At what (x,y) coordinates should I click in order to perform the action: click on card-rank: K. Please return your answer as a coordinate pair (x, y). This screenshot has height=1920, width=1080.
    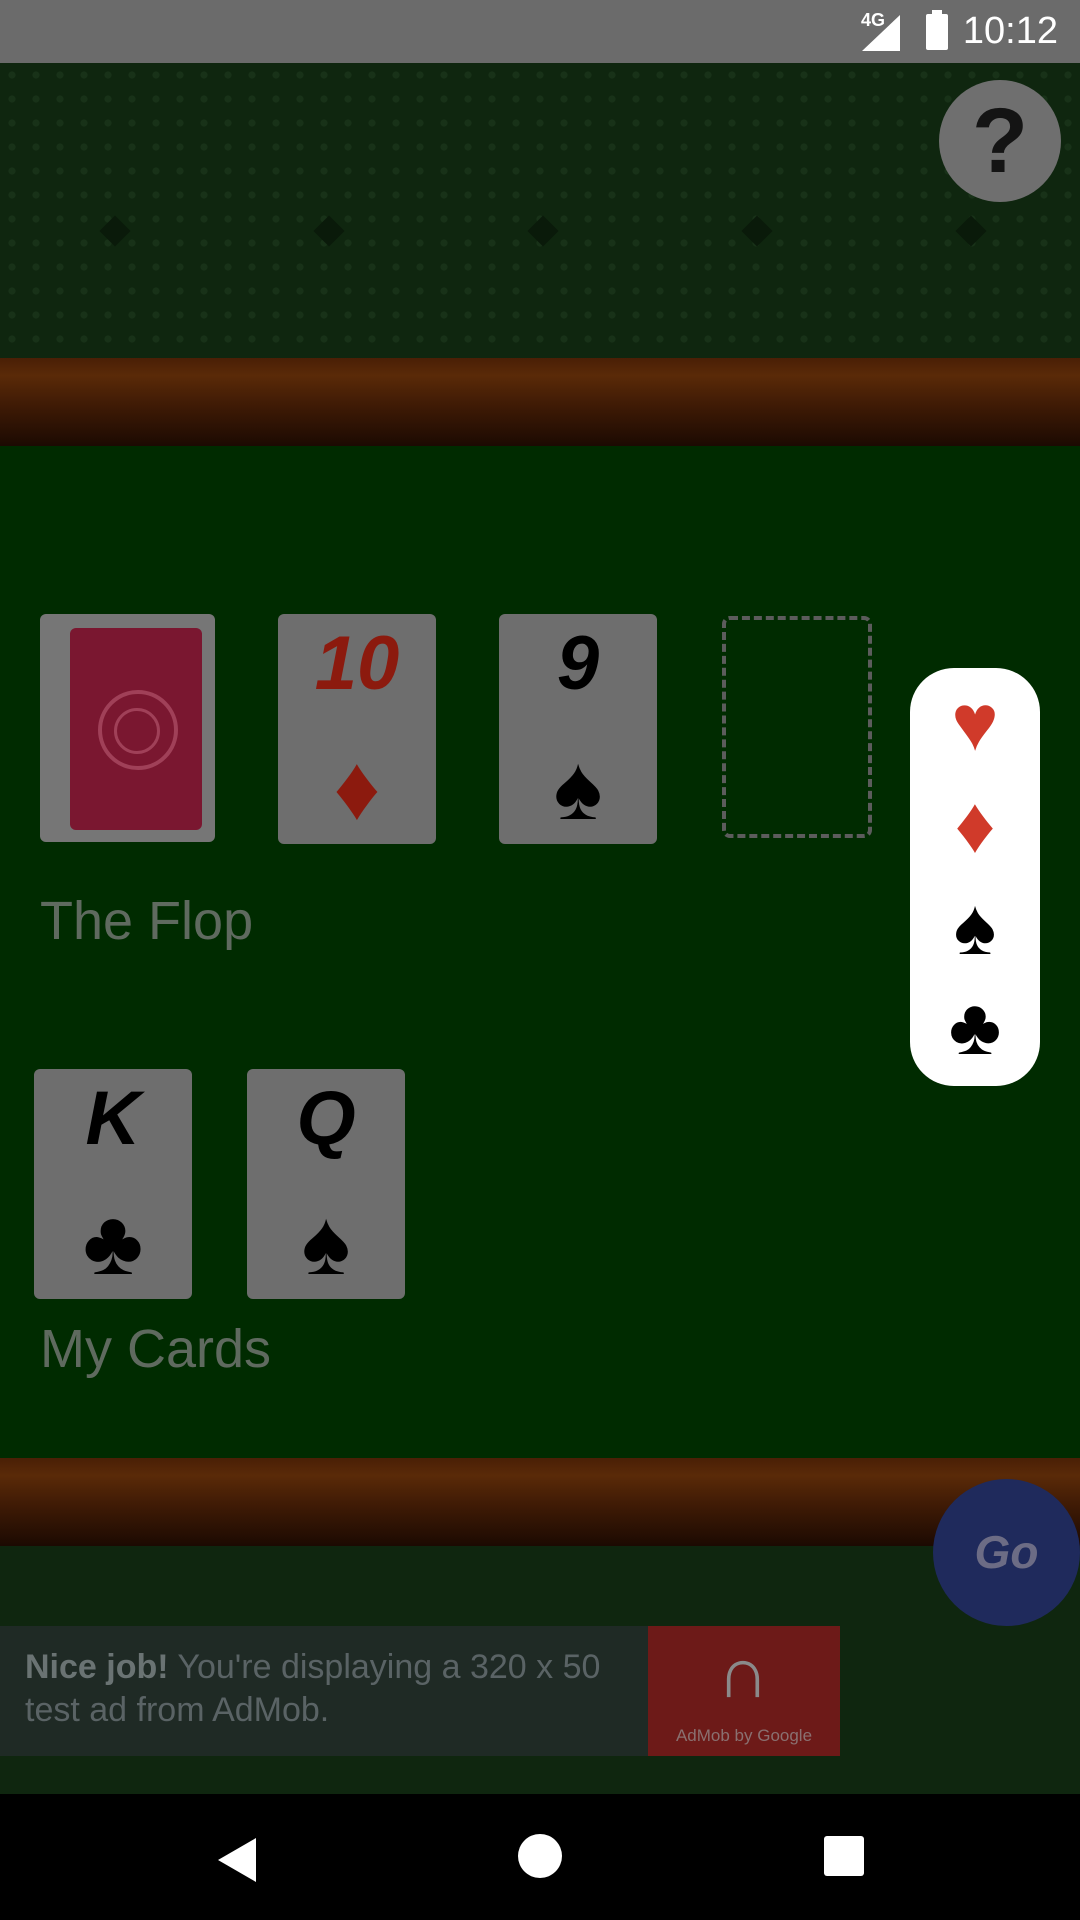
    Looking at the image, I should click on (113, 1118).